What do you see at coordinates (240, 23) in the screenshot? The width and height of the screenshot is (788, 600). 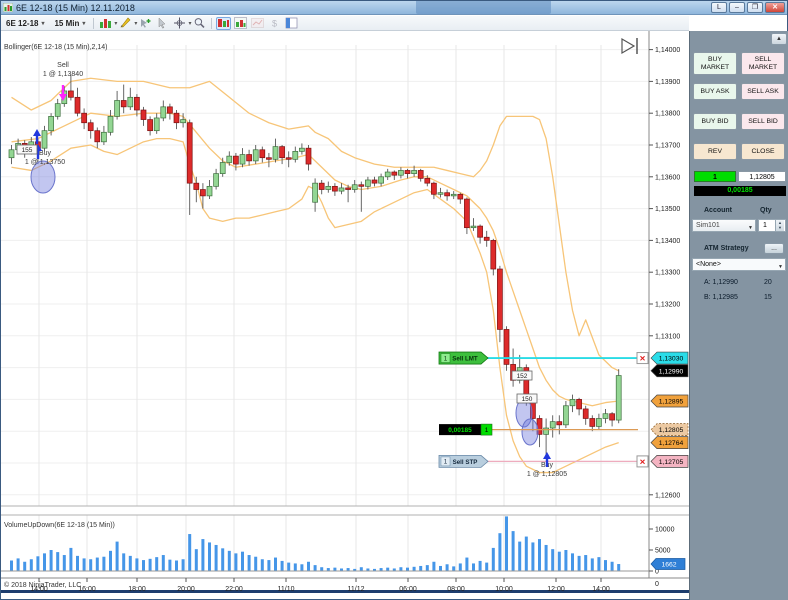 I see `indicators-icon` at bounding box center [240, 23].